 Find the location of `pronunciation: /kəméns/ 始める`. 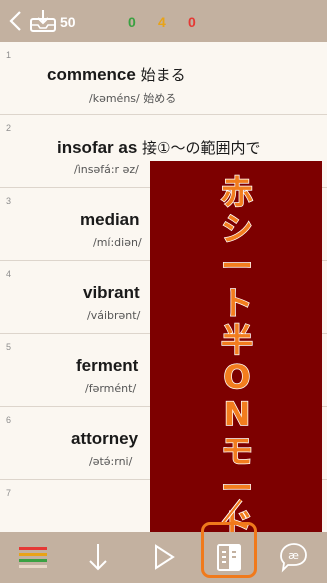

pronunciation: /kəméns/ 始める is located at coordinates (133, 98).